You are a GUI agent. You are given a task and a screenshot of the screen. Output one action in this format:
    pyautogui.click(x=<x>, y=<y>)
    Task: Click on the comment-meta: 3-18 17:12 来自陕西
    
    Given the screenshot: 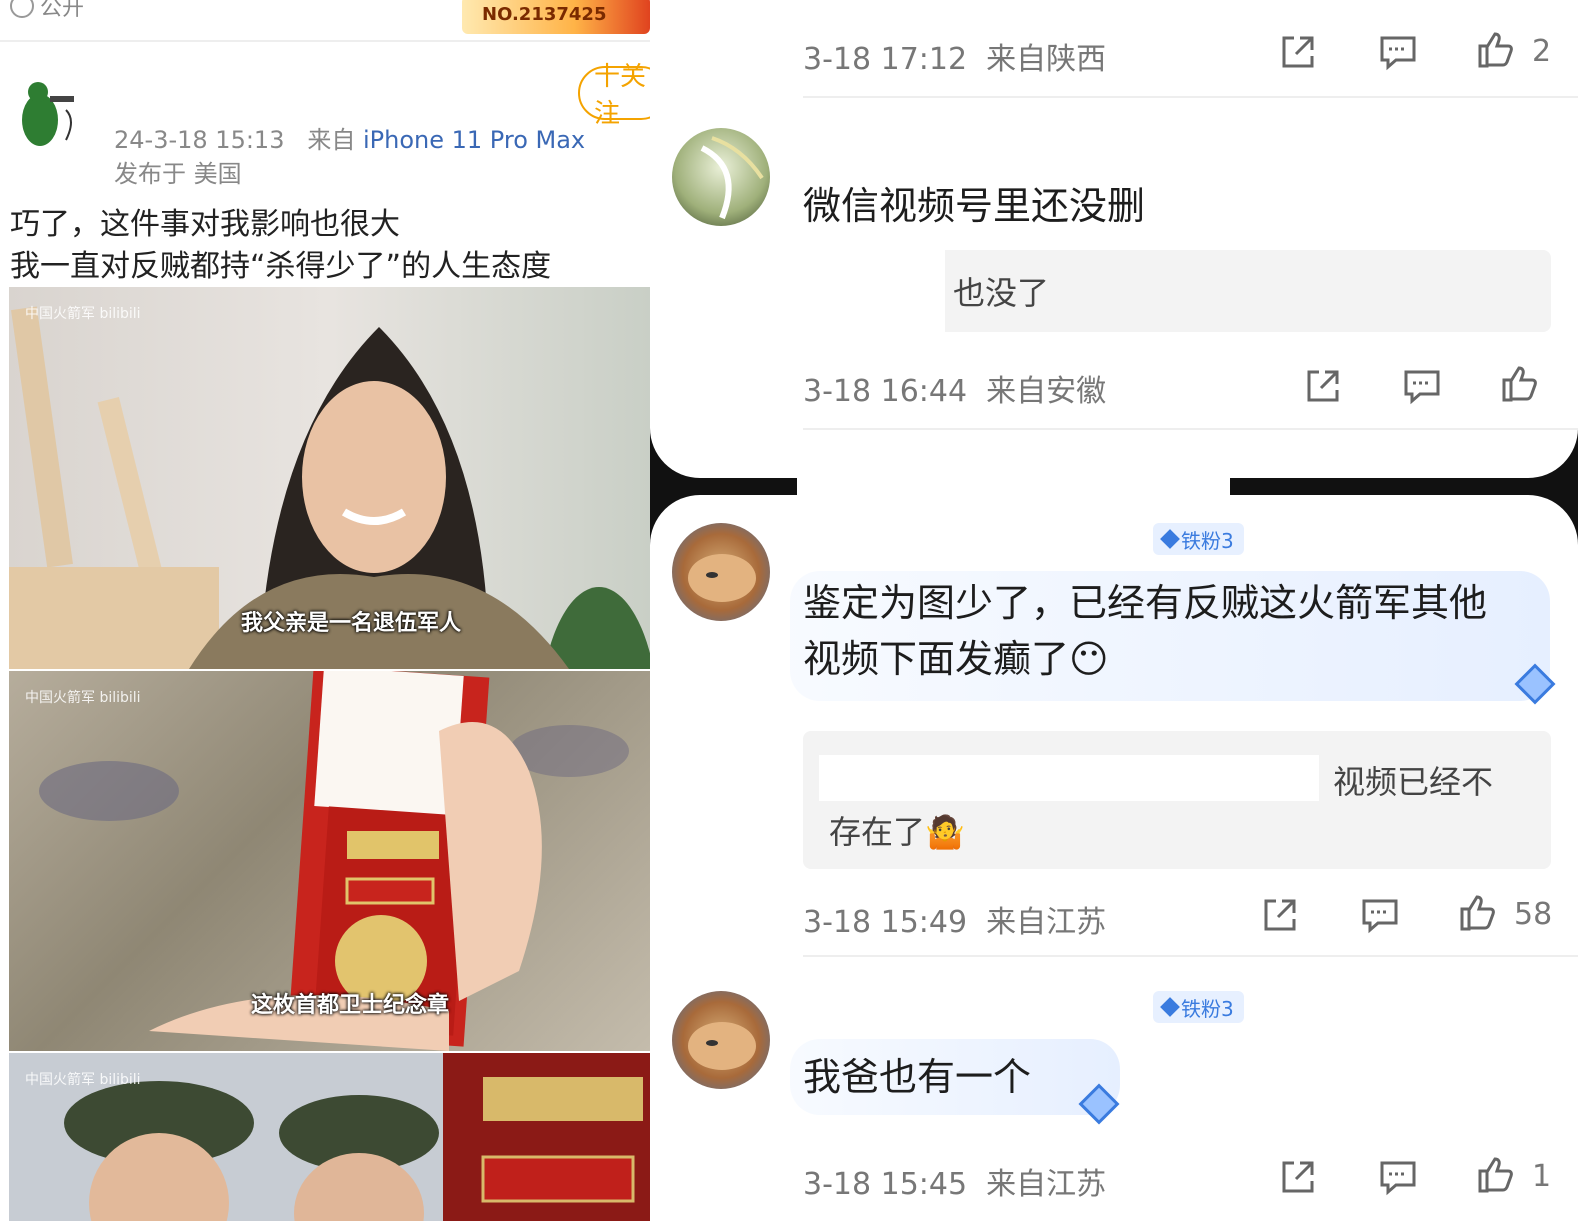 What is the action you would take?
    pyautogui.click(x=954, y=56)
    